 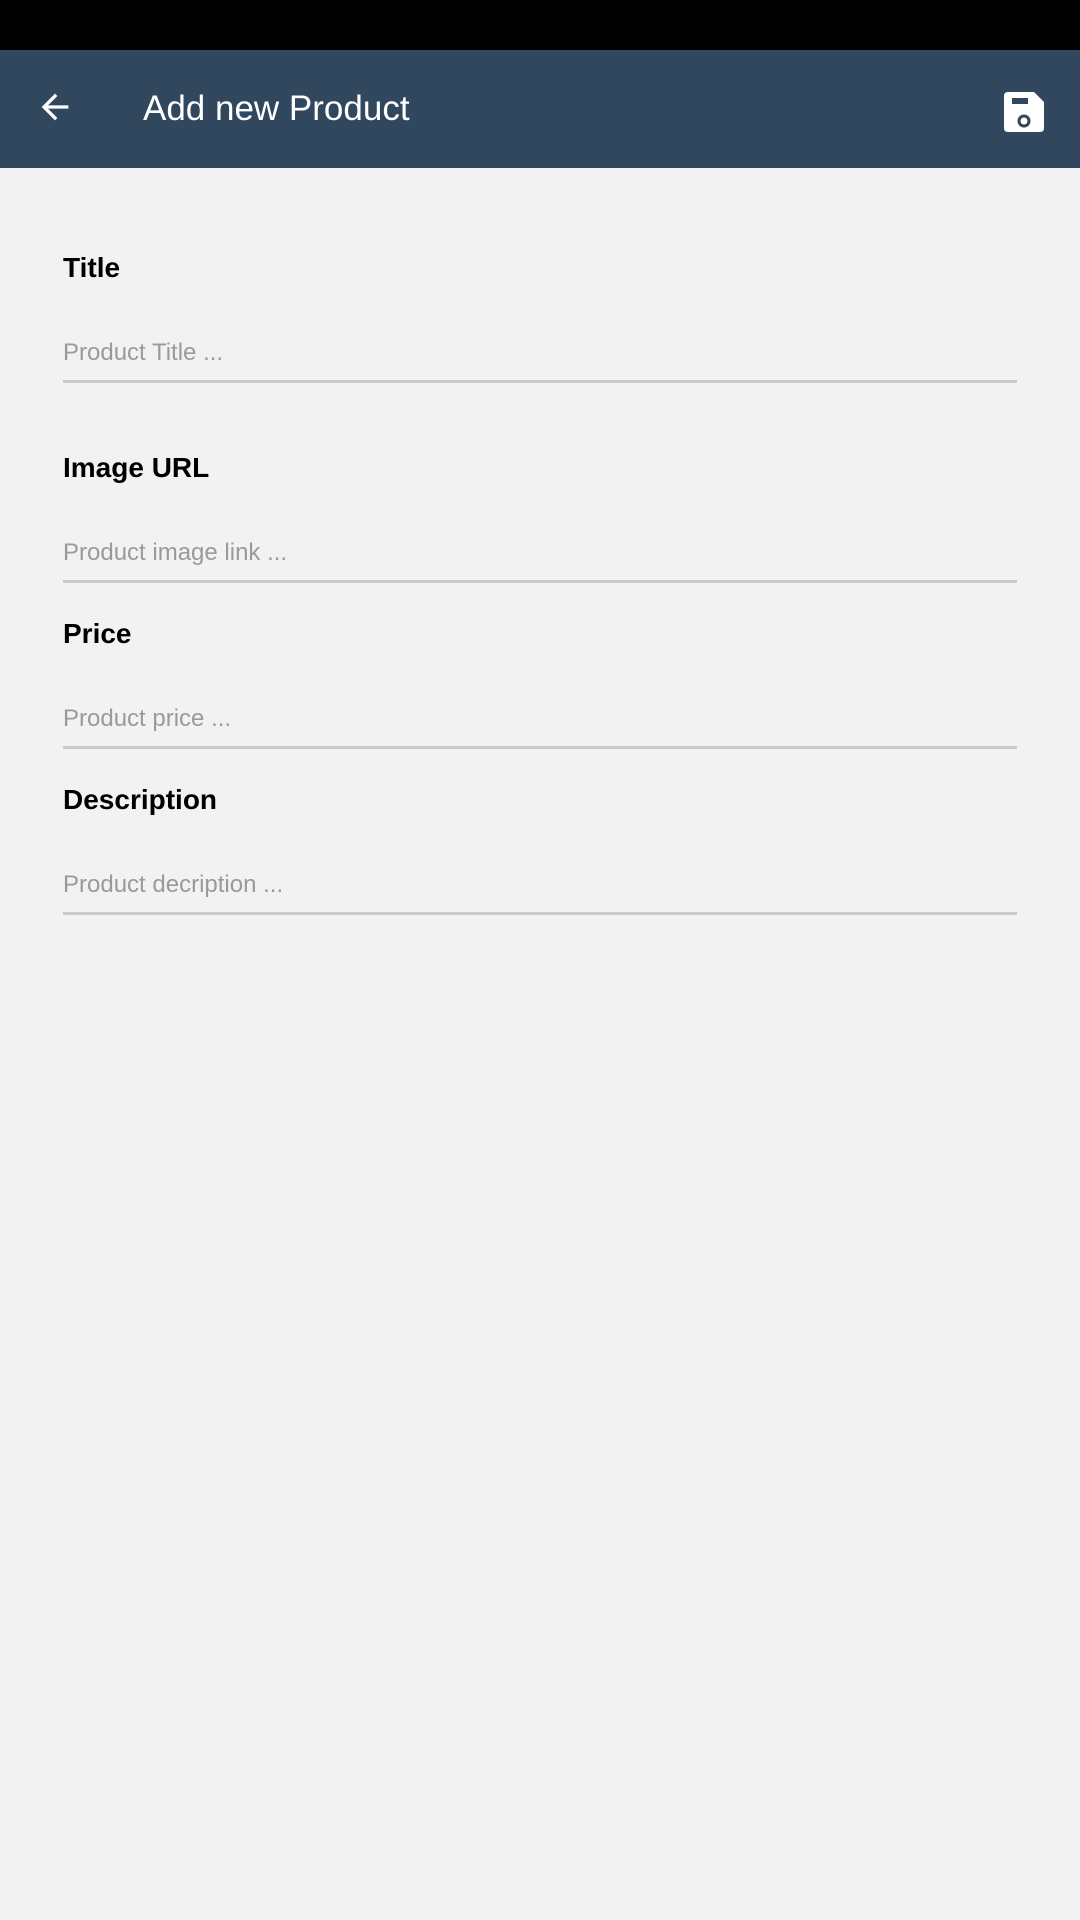 I want to click on description-input, so click(x=540, y=886).